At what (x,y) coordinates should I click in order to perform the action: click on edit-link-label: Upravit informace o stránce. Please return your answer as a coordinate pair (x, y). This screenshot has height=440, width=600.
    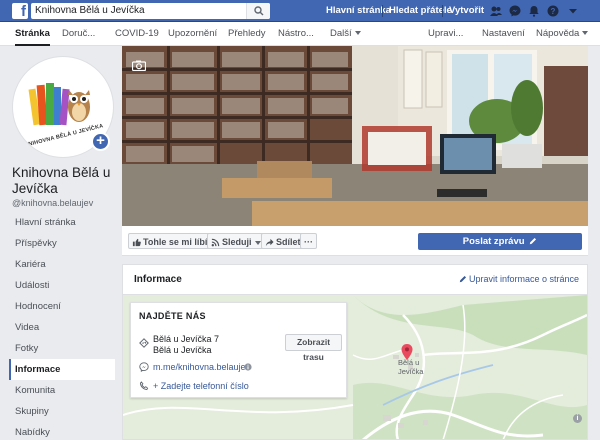
    Looking at the image, I should click on (523, 279).